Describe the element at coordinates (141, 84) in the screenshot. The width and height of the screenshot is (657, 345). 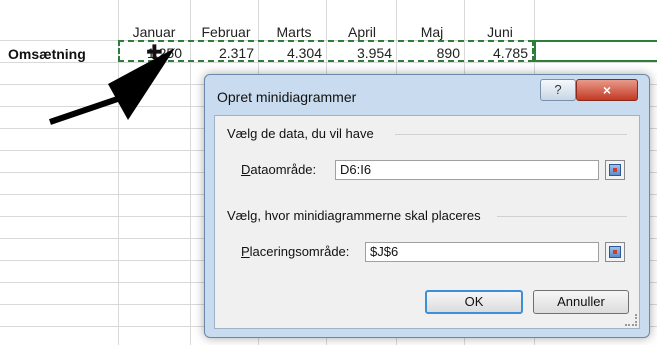
I see `arrow-head-left` at that location.